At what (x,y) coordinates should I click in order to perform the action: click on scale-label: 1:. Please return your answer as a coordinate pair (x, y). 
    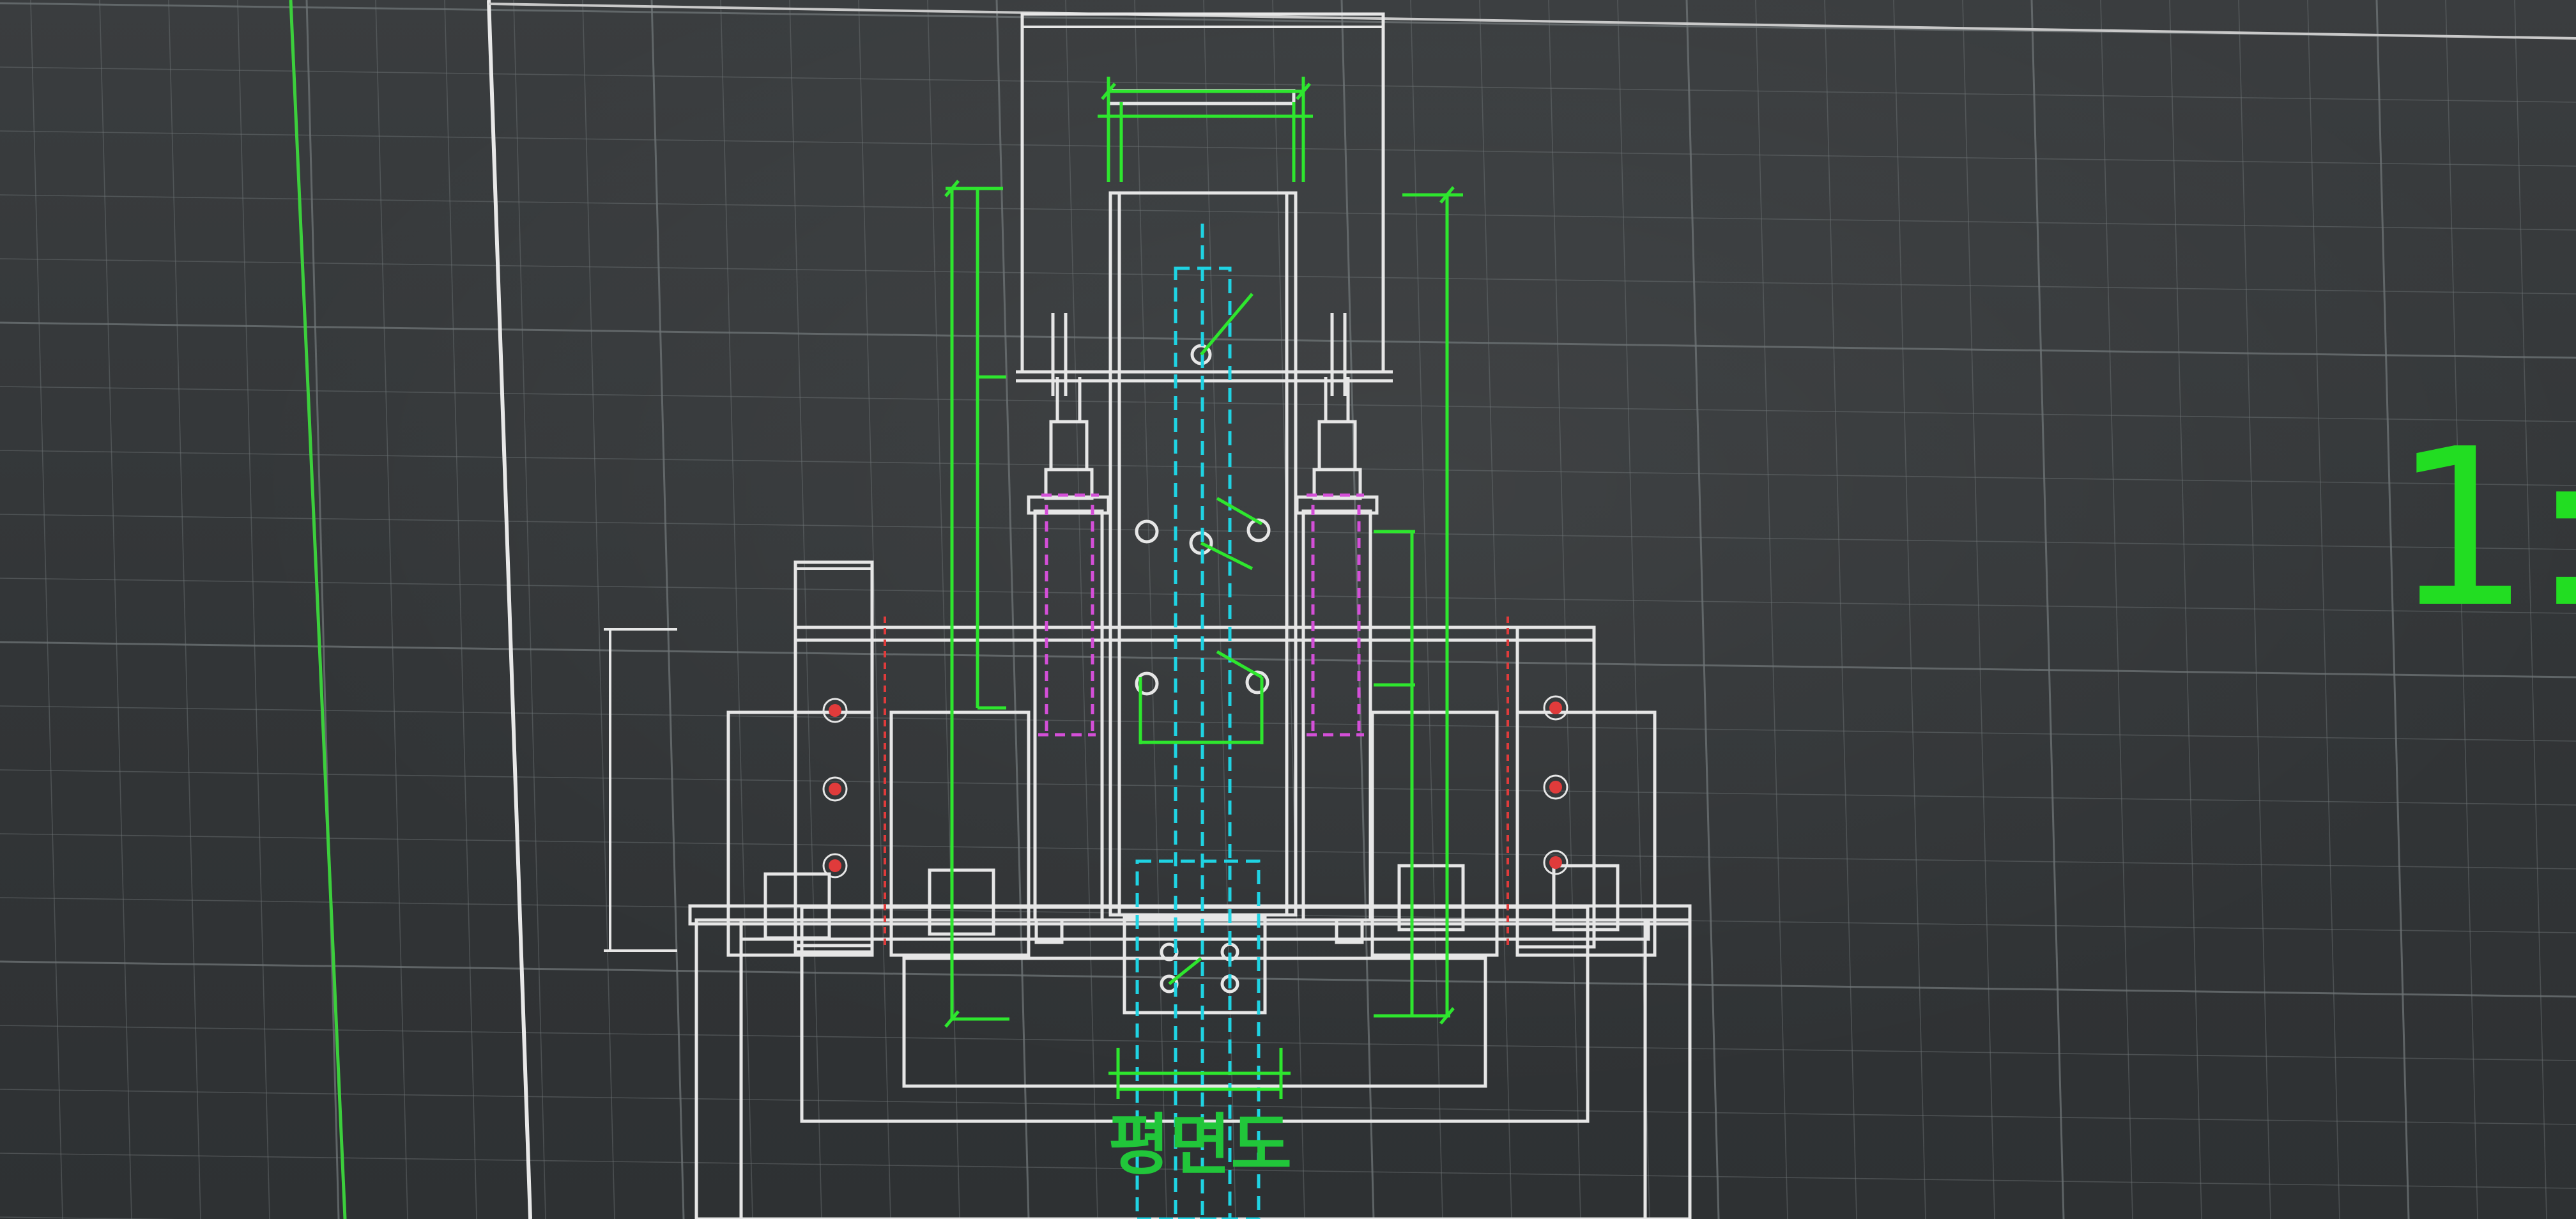
    Looking at the image, I should click on (2484, 529).